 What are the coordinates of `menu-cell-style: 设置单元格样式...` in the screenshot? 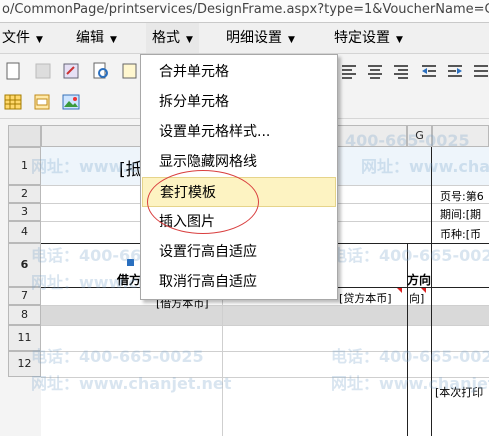 It's located at (239, 132).